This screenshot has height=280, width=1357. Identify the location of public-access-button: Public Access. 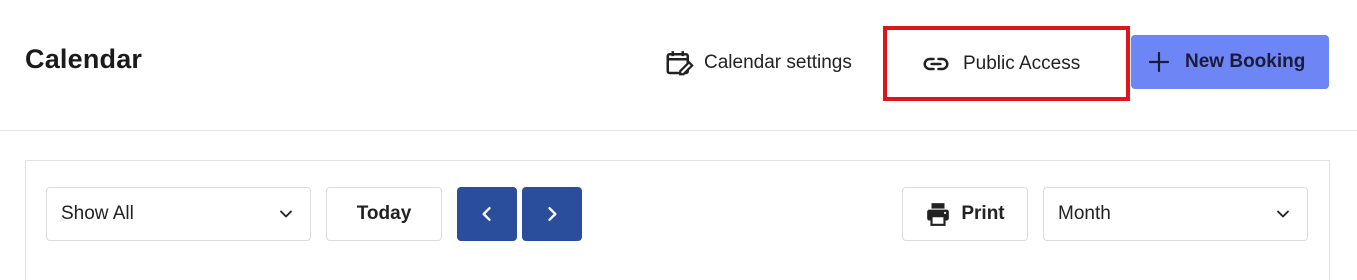
(1006, 63).